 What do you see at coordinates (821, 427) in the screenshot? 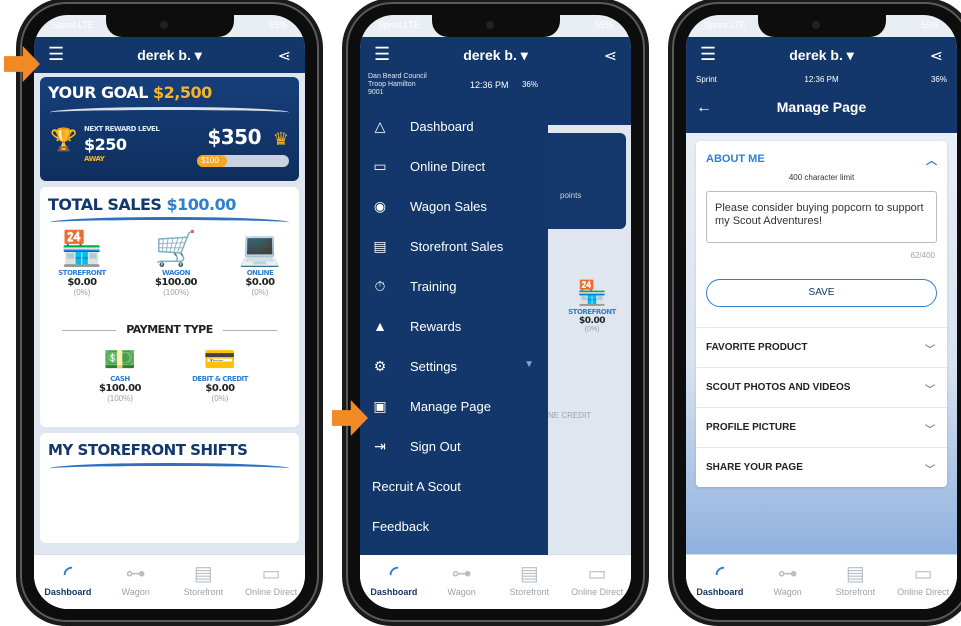
I see `section-profile-picture: PROFILE PICTURE ﹀` at bounding box center [821, 427].